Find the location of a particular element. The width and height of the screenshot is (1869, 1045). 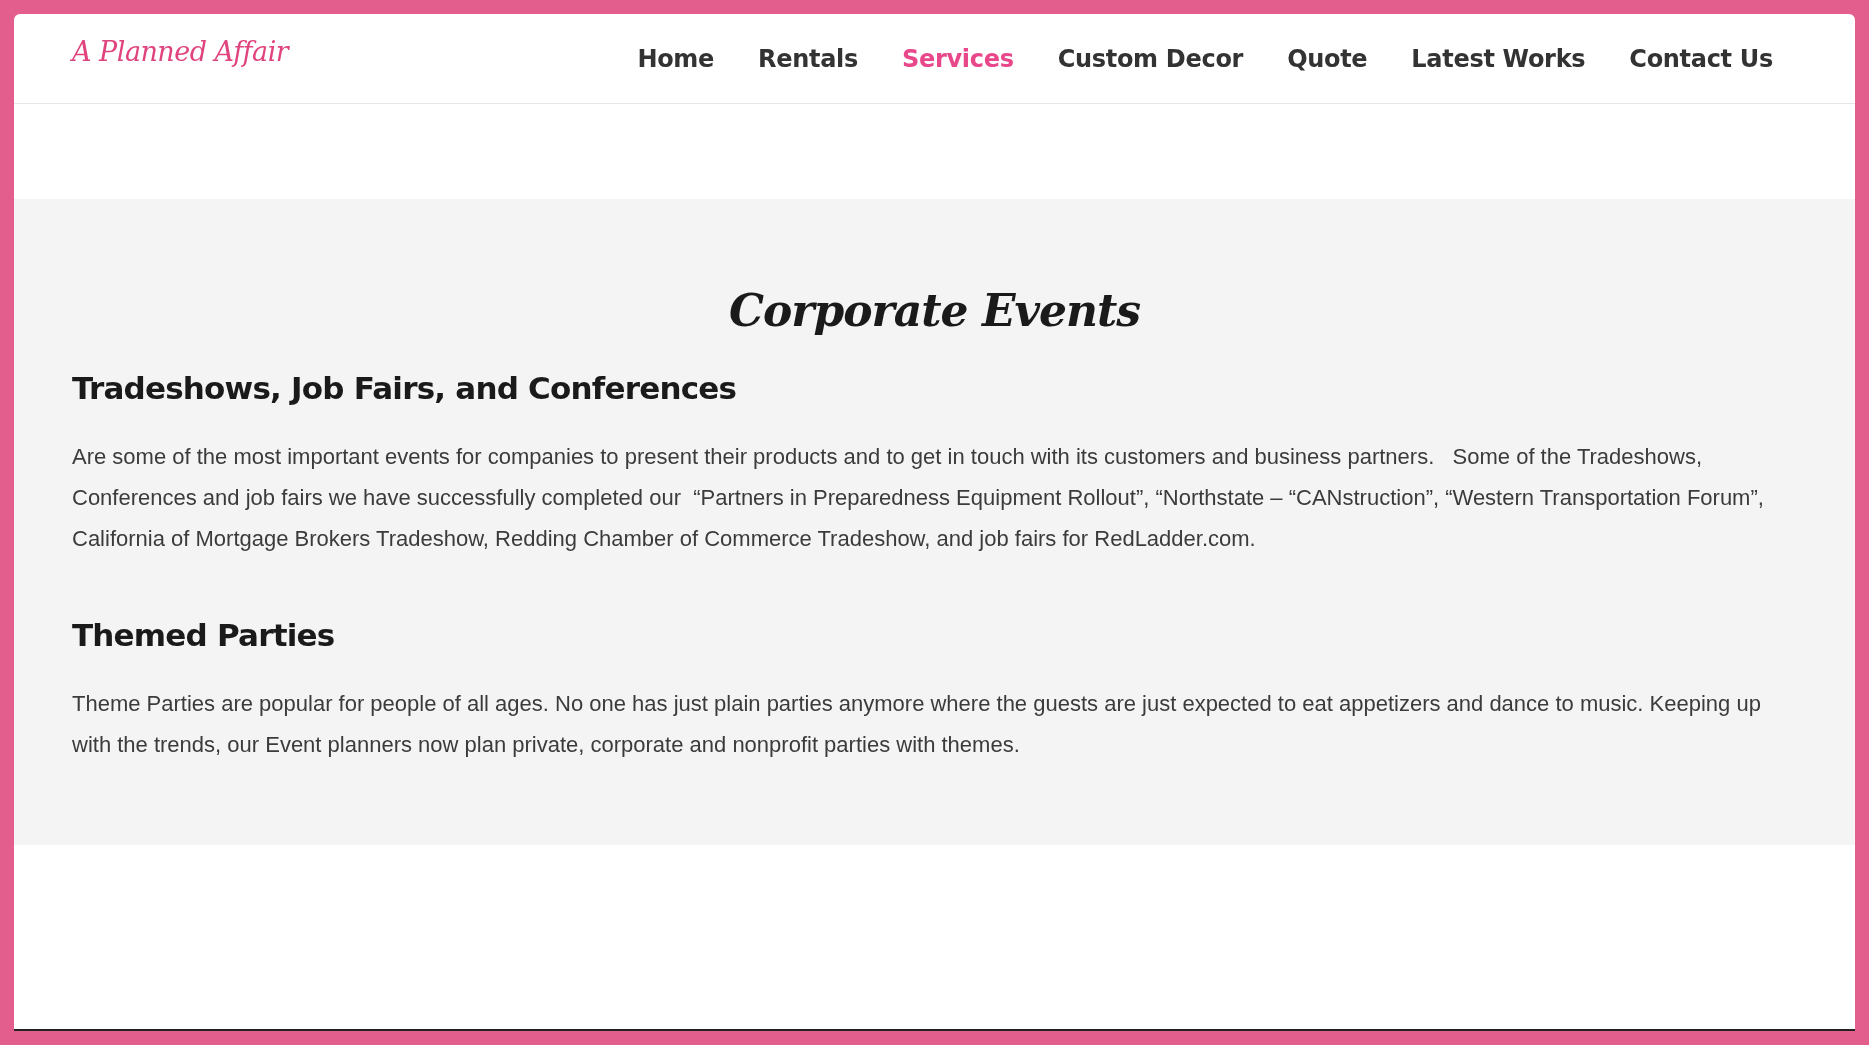

logo-link: A Planned Affair is located at coordinates (180, 51).